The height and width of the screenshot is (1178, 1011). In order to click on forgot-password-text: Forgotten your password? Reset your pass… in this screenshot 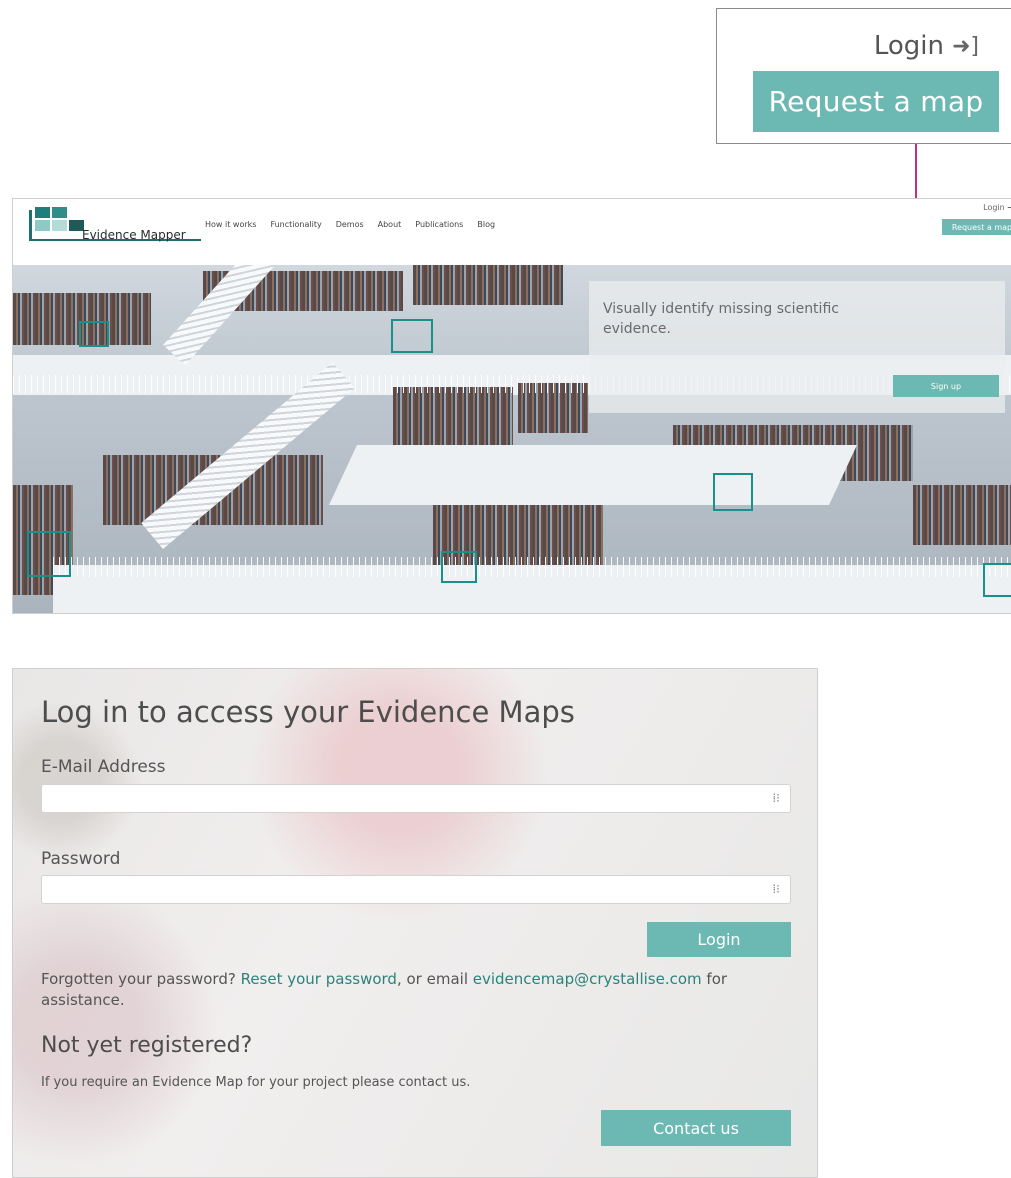, I will do `click(421, 990)`.